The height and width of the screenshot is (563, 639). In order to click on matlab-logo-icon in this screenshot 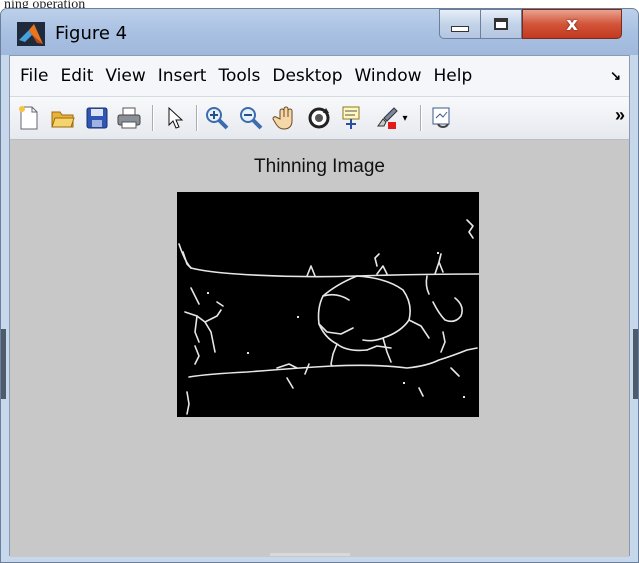, I will do `click(31, 34)`.